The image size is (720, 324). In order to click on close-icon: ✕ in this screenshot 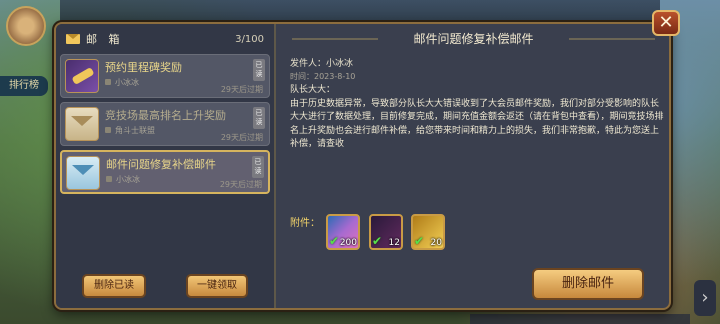, I will do `click(666, 23)`.